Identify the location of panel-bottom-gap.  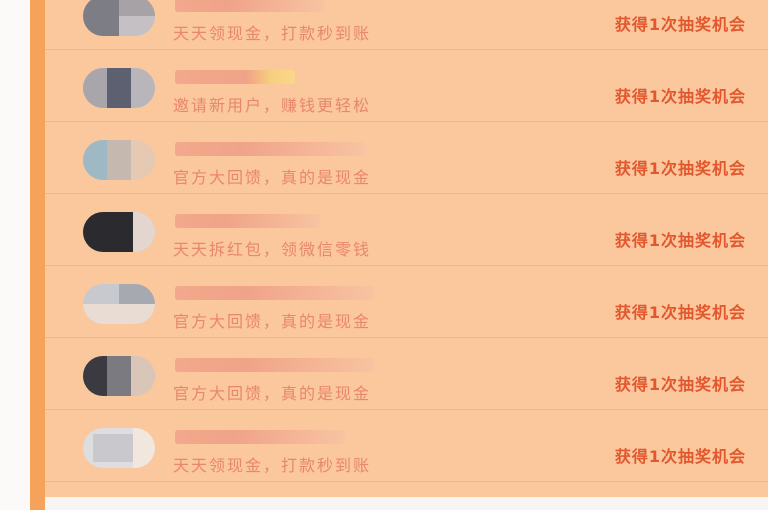
(406, 503).